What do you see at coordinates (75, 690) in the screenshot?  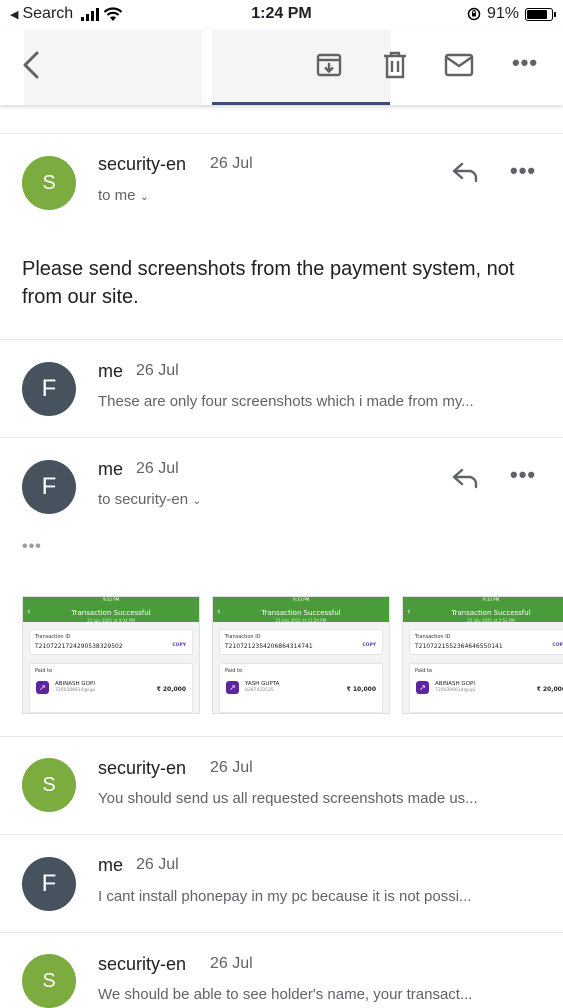 I see `thumb-payee-upi: 7200306614@upi` at bounding box center [75, 690].